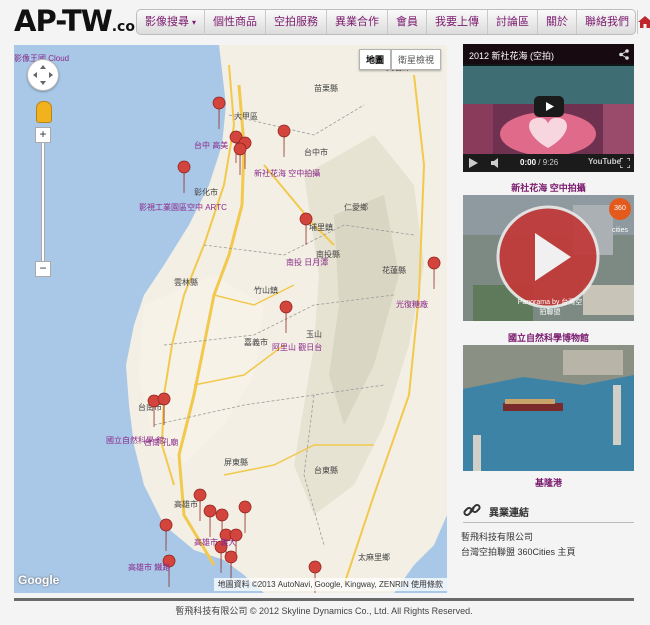  Describe the element at coordinates (326, 88) in the screenshot. I see `place-label: 苗栗縣` at that location.